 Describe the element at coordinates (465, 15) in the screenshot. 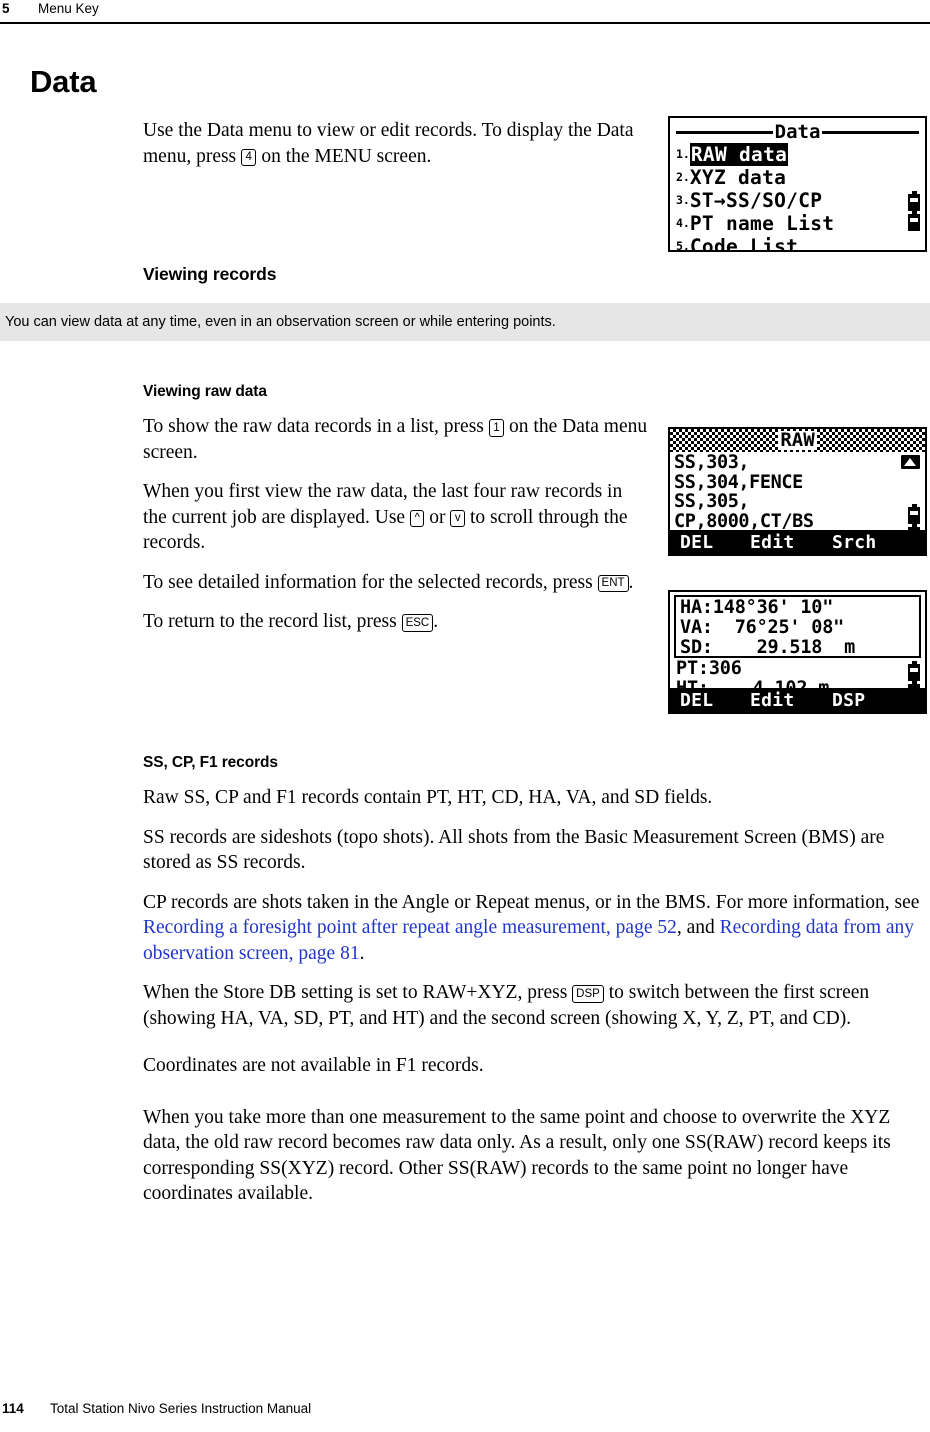

I see `page-running-header: 5 Menu Key` at that location.